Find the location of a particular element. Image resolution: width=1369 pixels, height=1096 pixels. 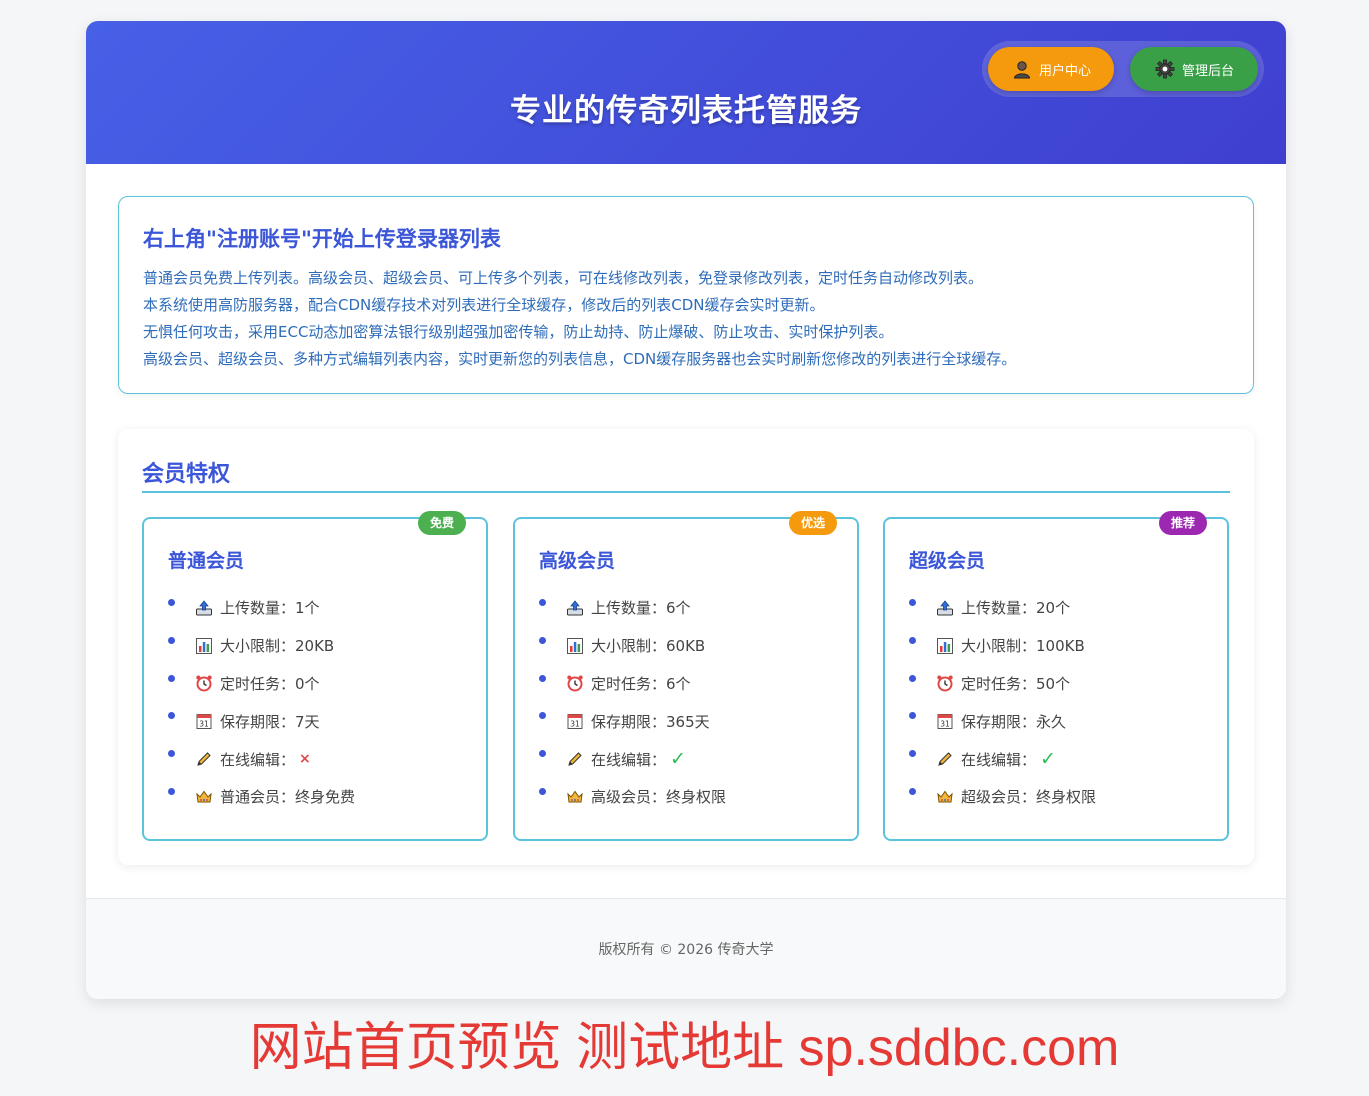

tier-feature-item: 31 保存期限：365天 is located at coordinates (632, 721).